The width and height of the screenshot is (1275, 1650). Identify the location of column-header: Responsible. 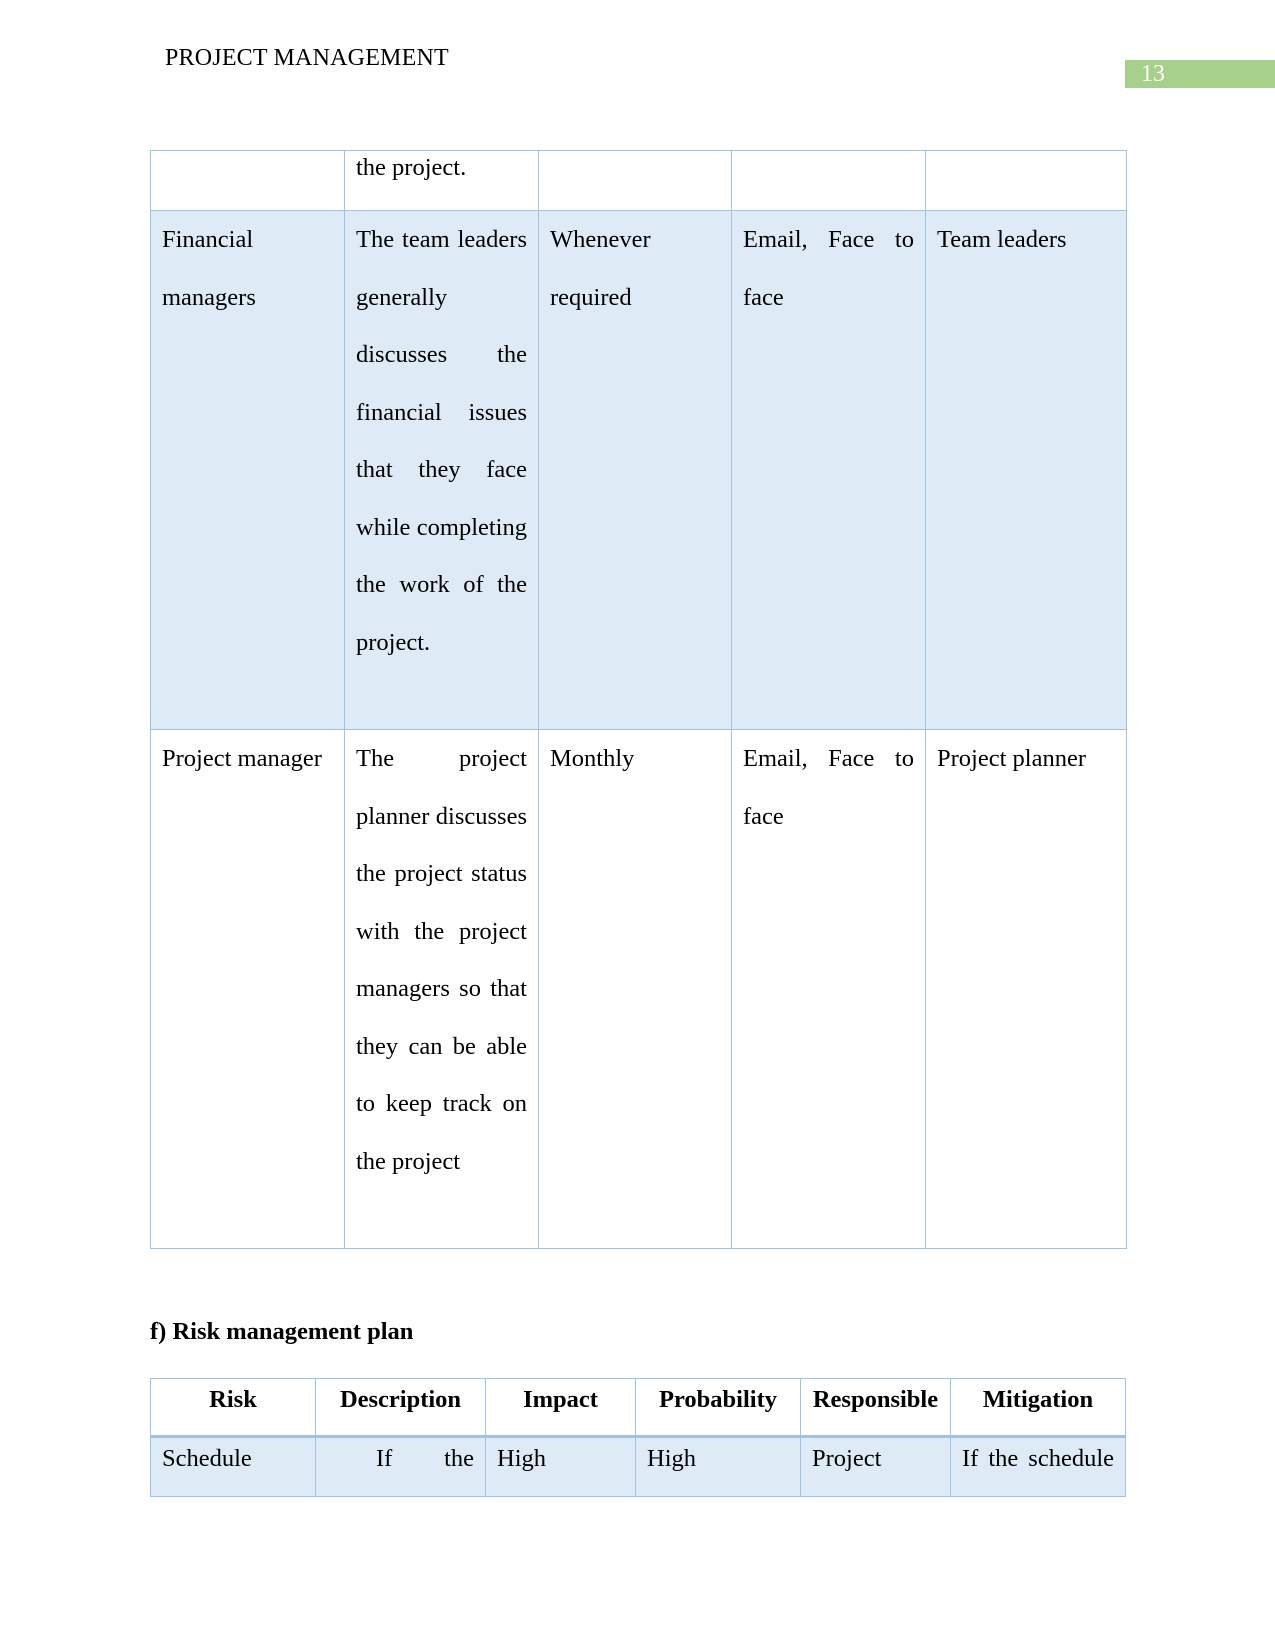
(875, 1408).